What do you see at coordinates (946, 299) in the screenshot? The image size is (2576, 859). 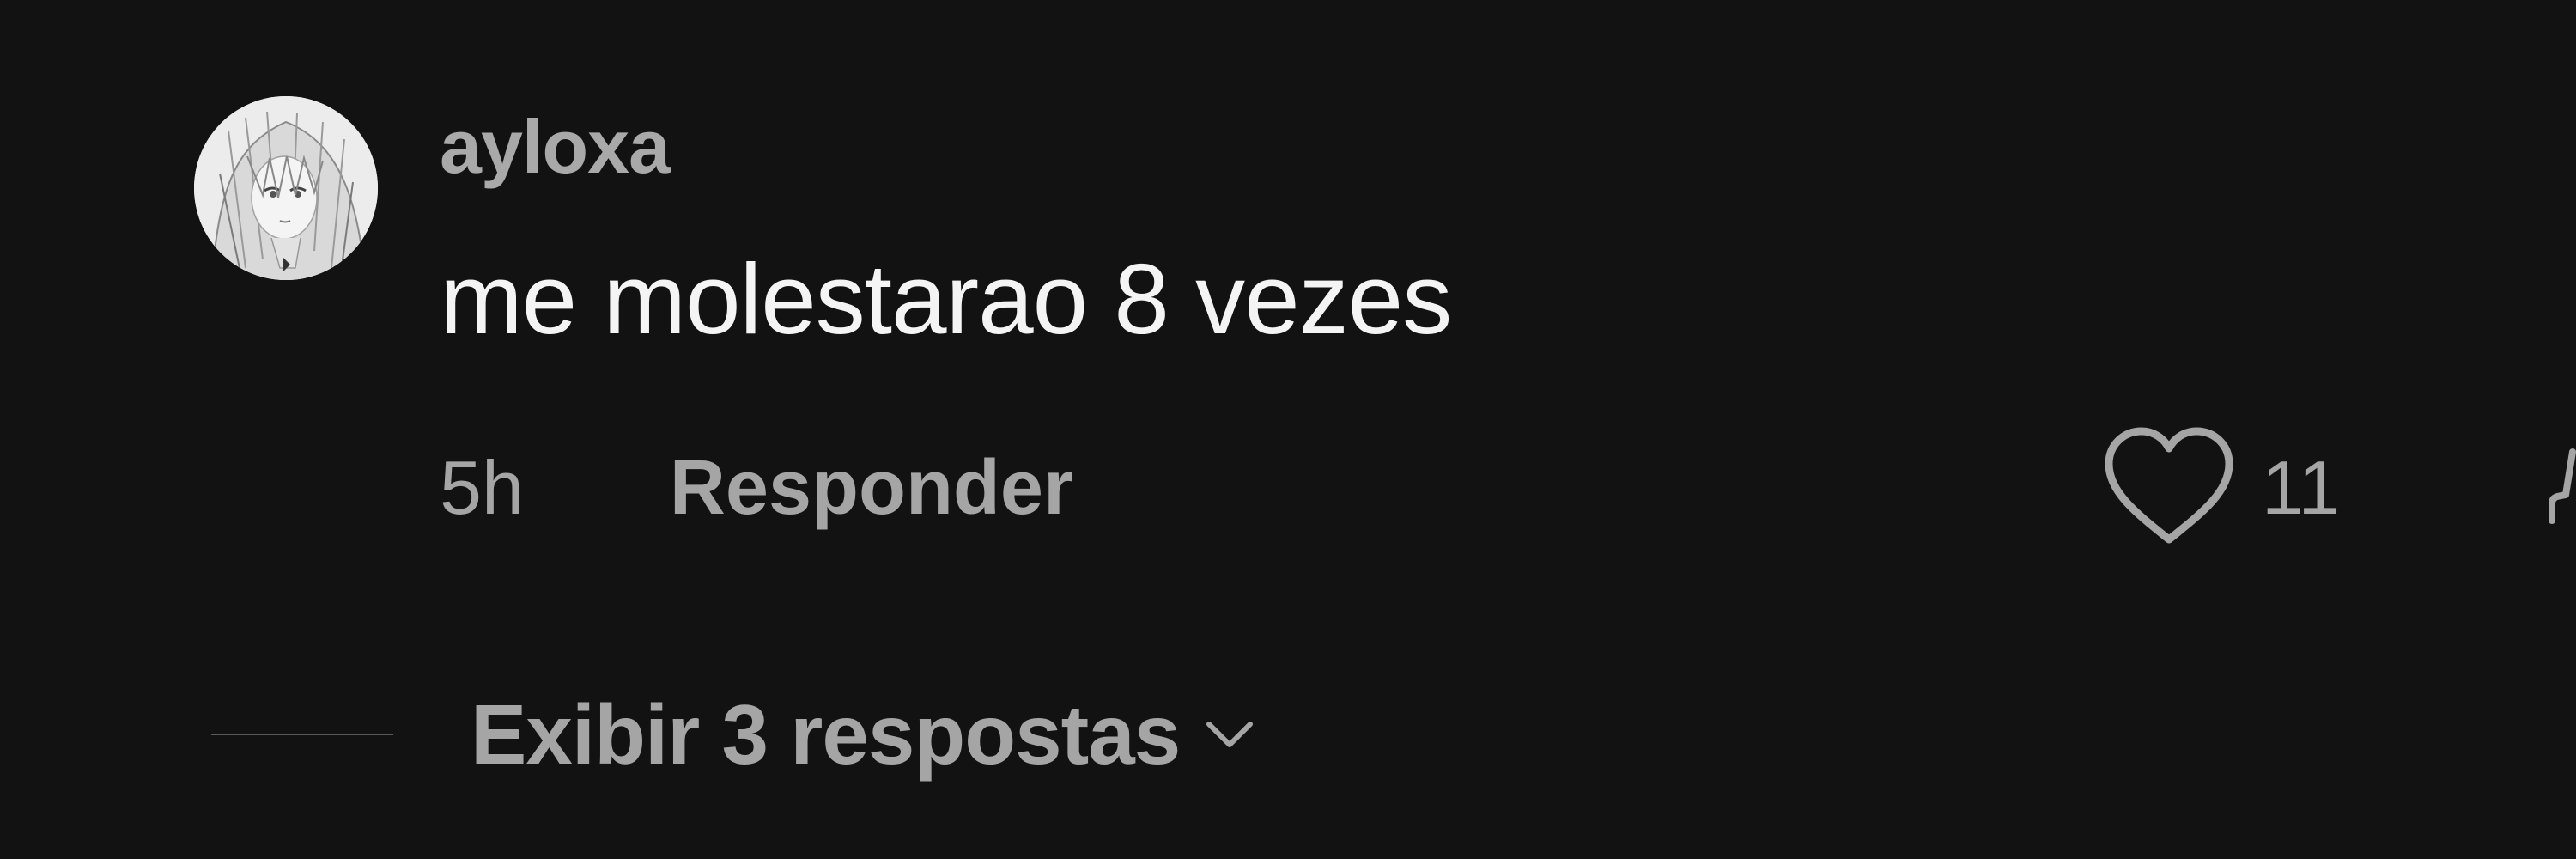 I see `comment-text: me molestarao 8 vezes` at bounding box center [946, 299].